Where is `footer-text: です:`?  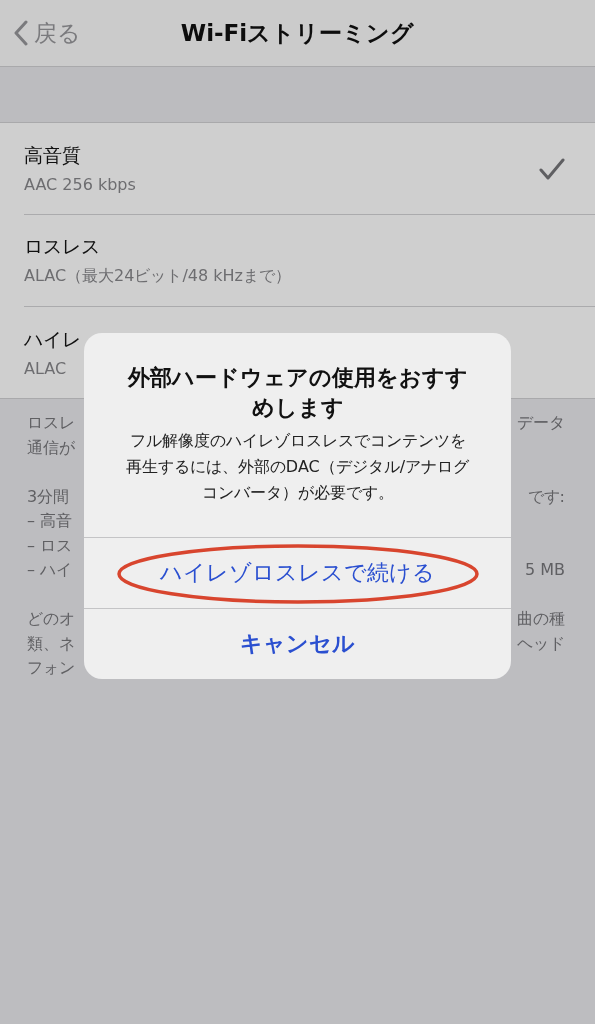 footer-text: です: is located at coordinates (546, 497).